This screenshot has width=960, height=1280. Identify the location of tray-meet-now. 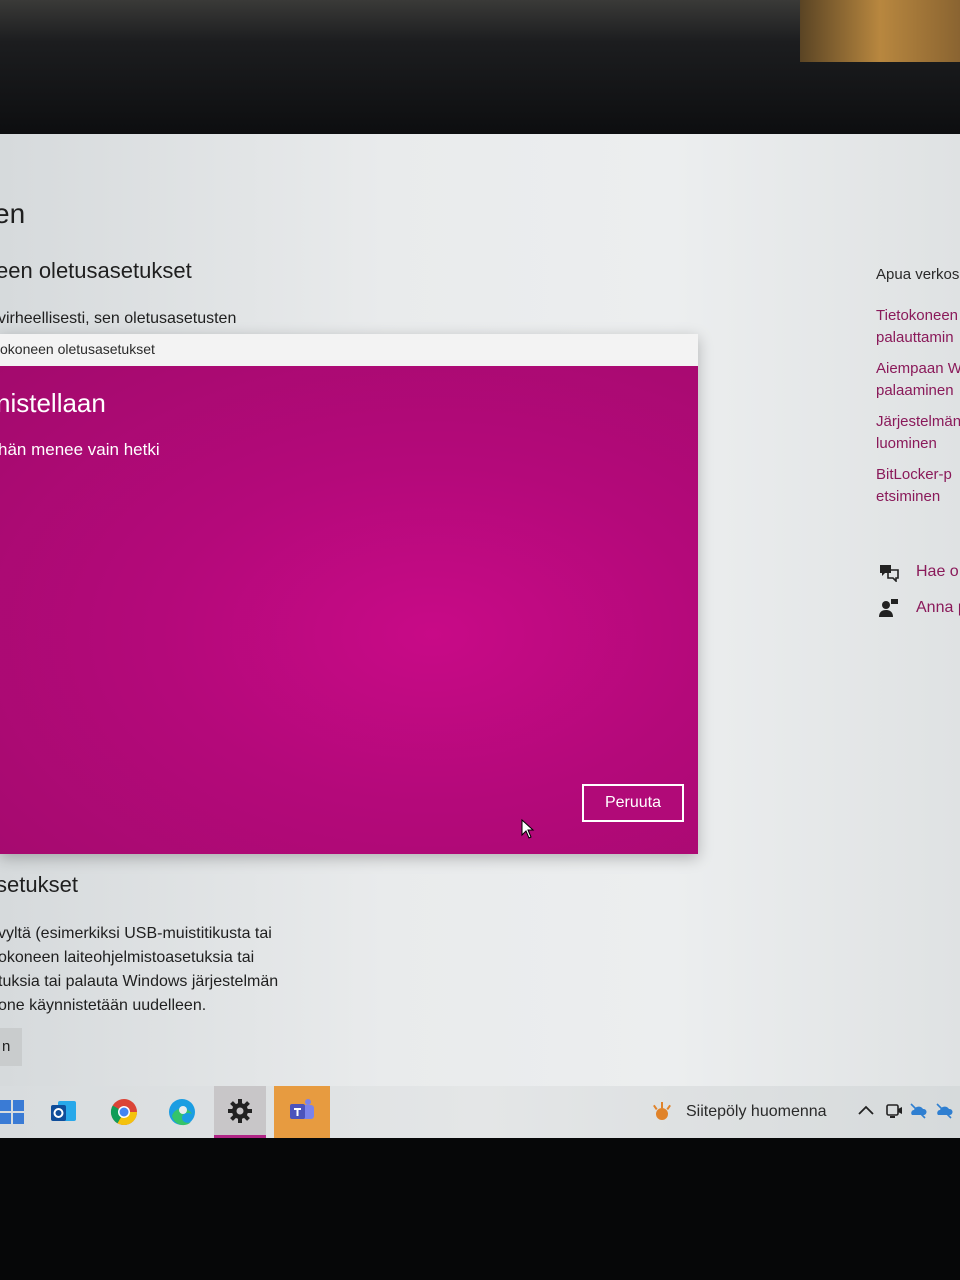
(894, 1111).